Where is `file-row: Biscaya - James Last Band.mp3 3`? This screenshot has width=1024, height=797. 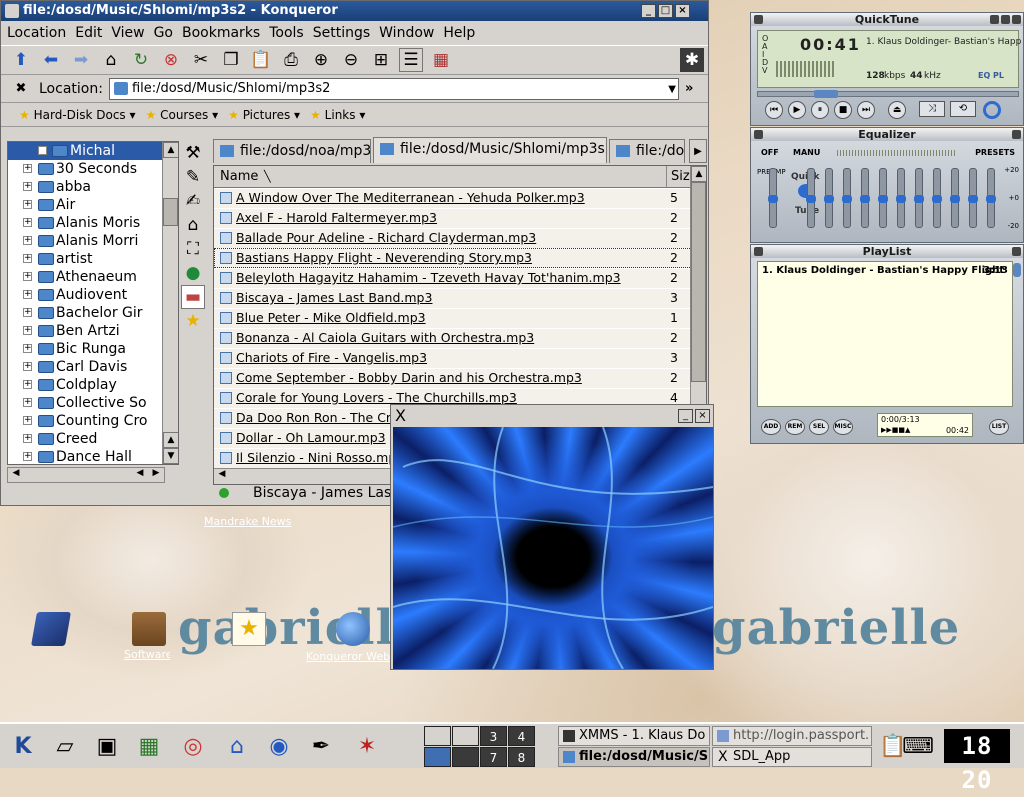
file-row: Biscaya - James Last Band.mp3 3 is located at coordinates (460, 298).